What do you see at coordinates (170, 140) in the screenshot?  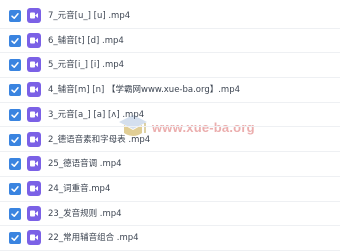 I see `file-row: 2_德语音素和字母表 .mp4` at bounding box center [170, 140].